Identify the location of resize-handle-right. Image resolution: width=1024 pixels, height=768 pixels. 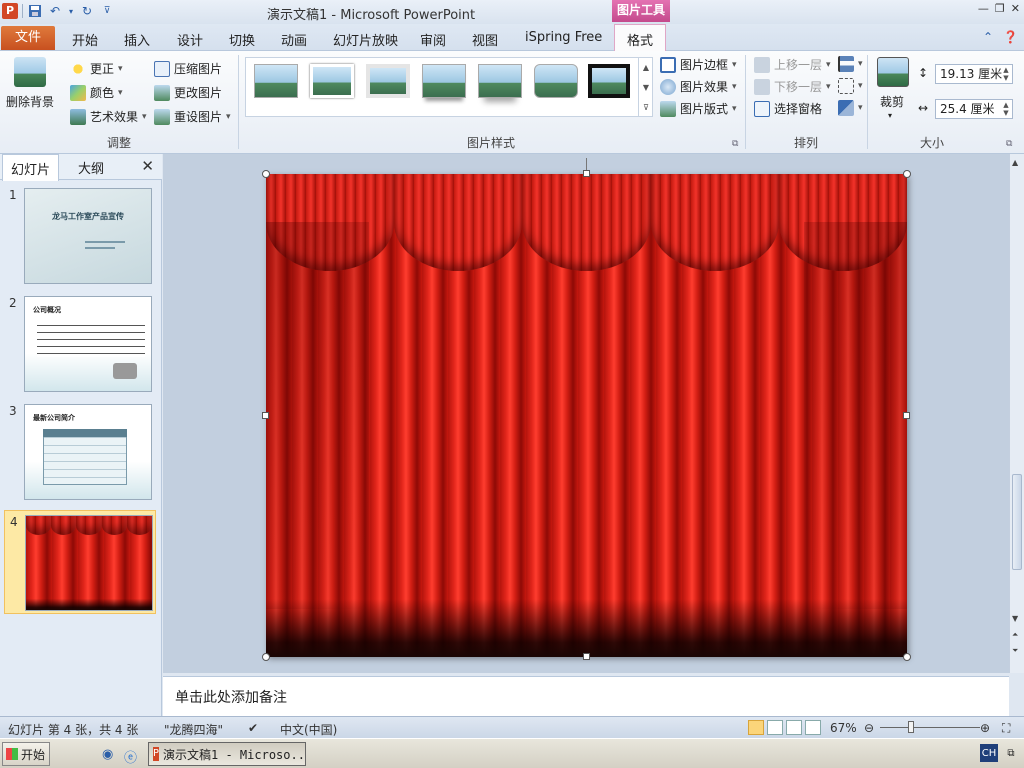
(906, 415).